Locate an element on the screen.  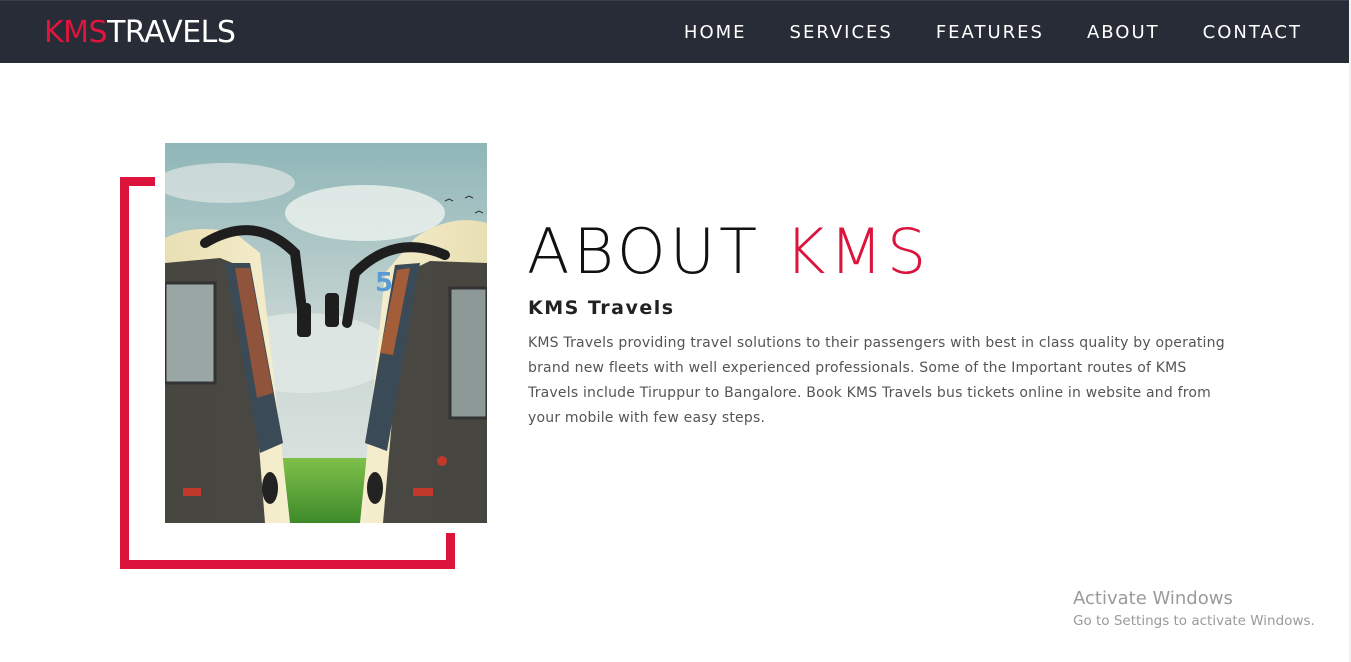
buses-photo: 5 is located at coordinates (326, 333).